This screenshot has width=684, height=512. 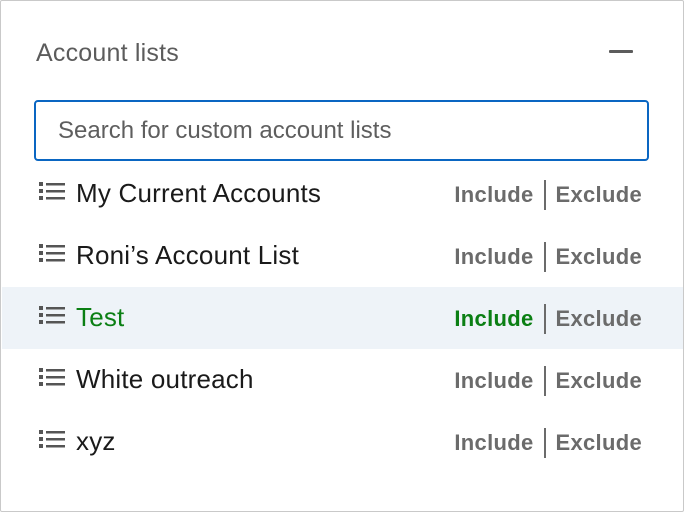 I want to click on list-name: Test, so click(x=100, y=317).